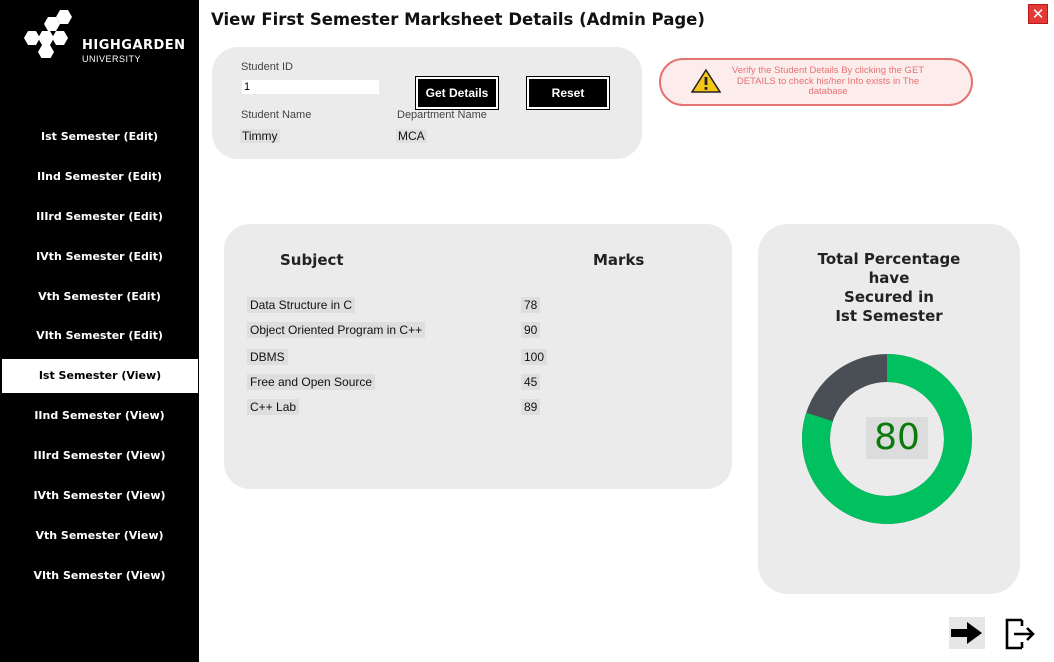  What do you see at coordinates (568, 93) in the screenshot?
I see `reset-button: Reset` at bounding box center [568, 93].